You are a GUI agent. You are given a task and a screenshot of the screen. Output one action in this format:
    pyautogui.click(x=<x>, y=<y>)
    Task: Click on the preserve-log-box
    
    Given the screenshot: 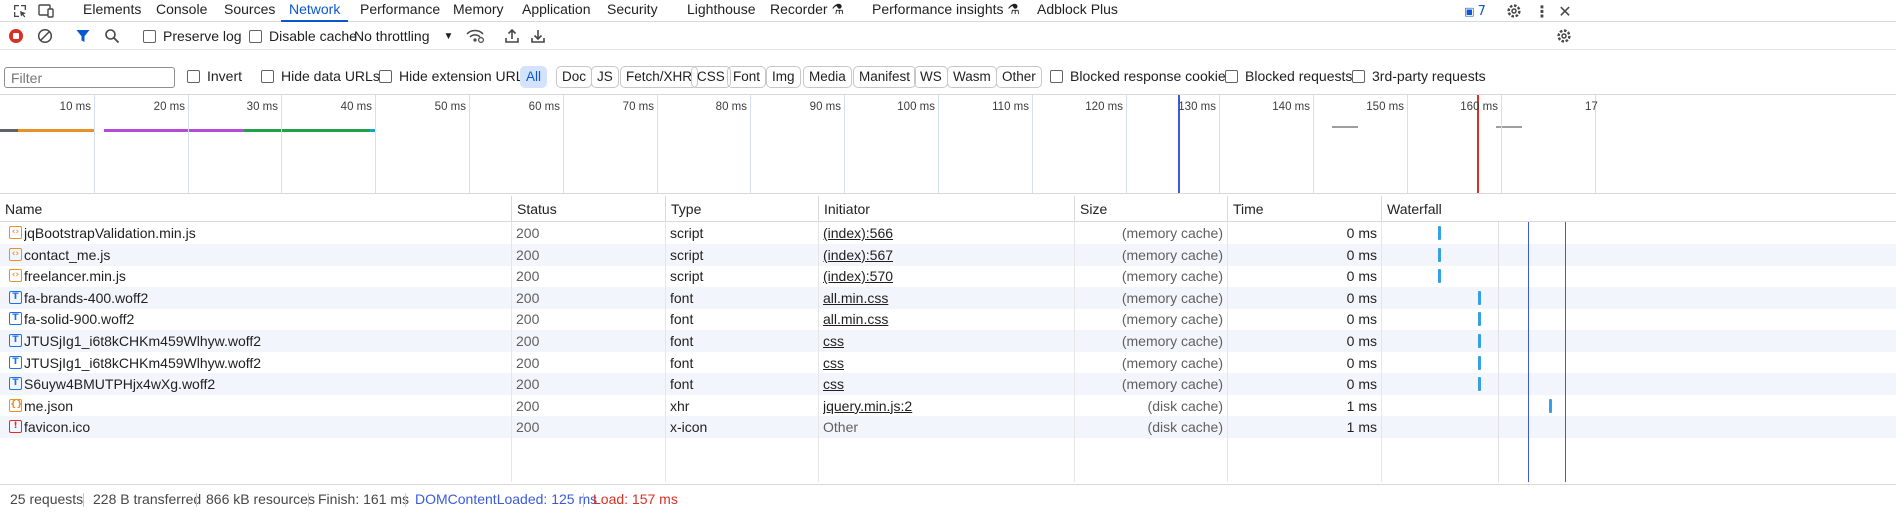 What is the action you would take?
    pyautogui.click(x=149, y=36)
    